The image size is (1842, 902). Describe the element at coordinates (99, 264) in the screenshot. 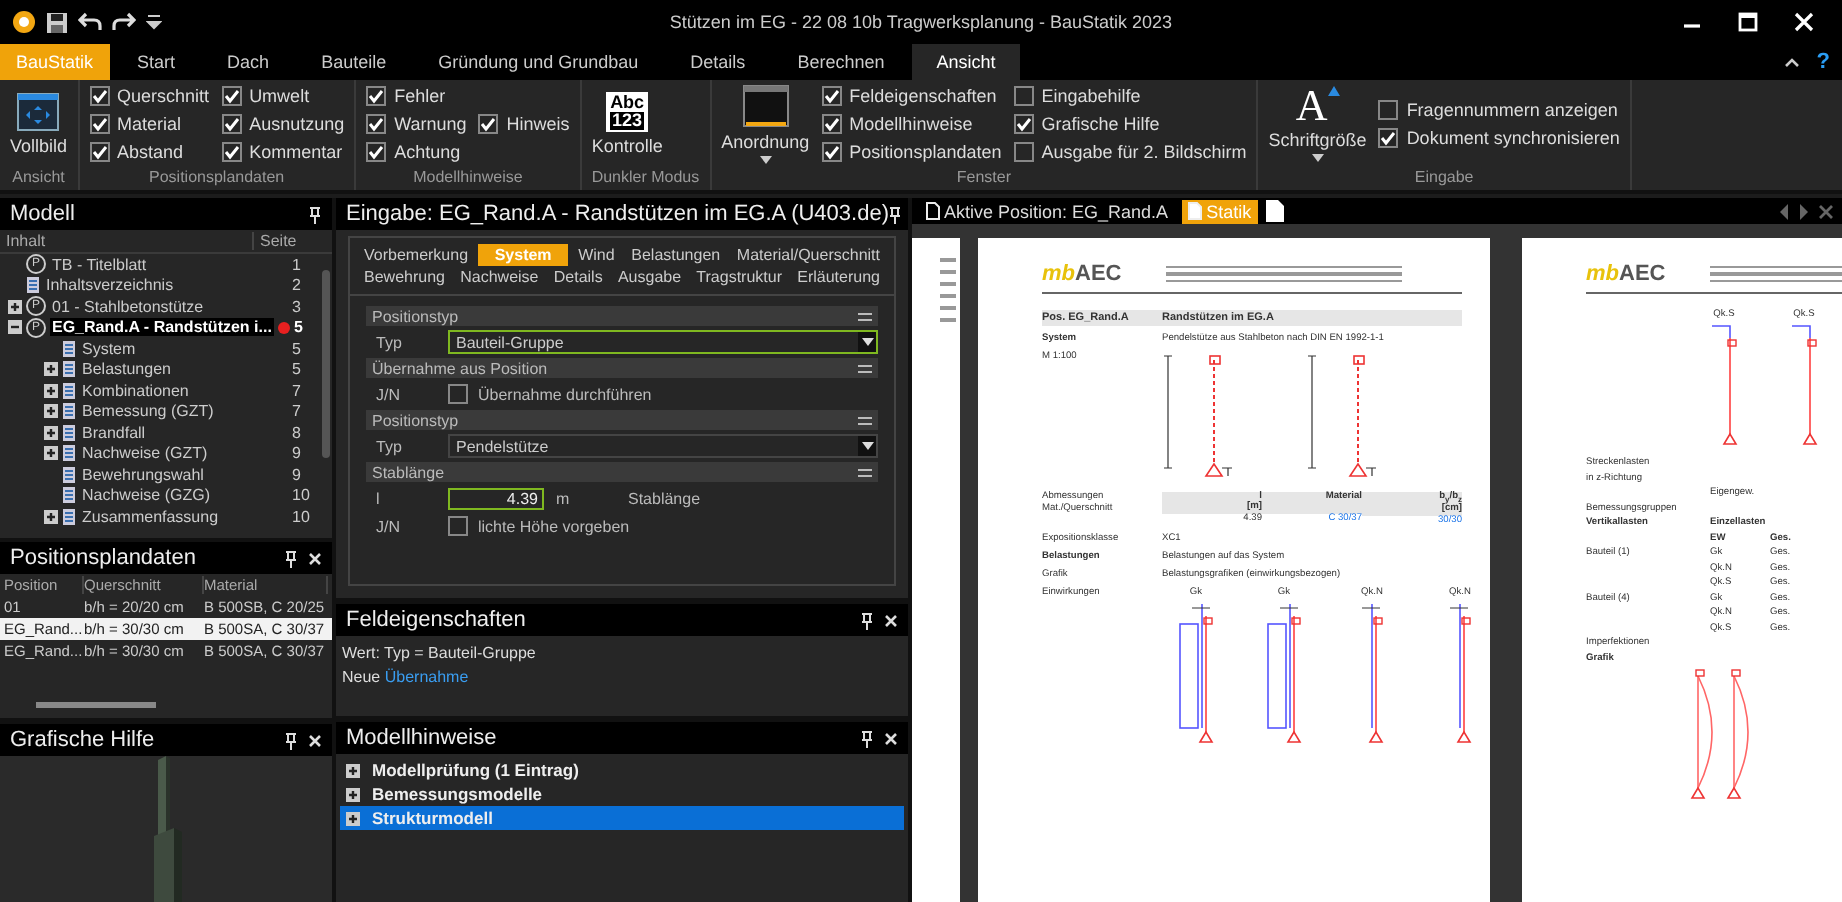

I see `tree-item: TB - Titelblatt` at that location.